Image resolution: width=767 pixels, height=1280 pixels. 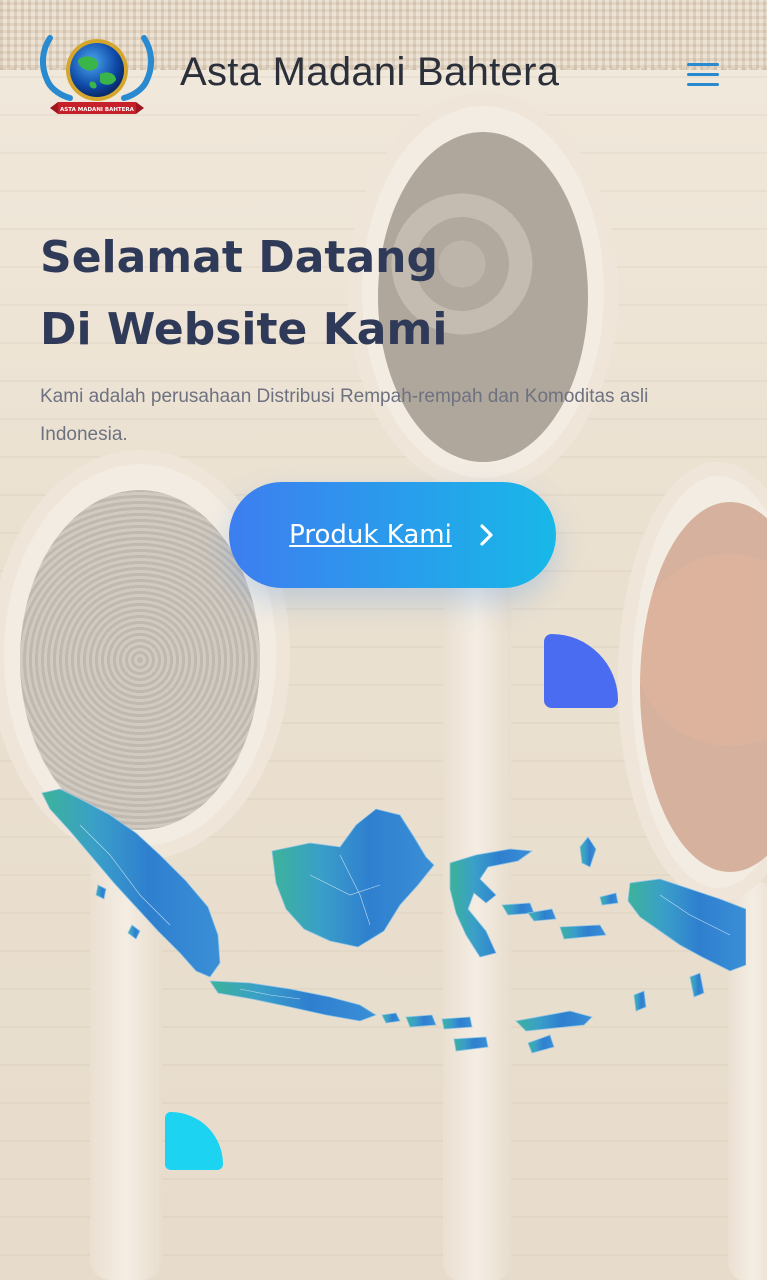 What do you see at coordinates (300, 294) in the screenshot?
I see `hero-title: Selamat Datang Di Website Kami` at bounding box center [300, 294].